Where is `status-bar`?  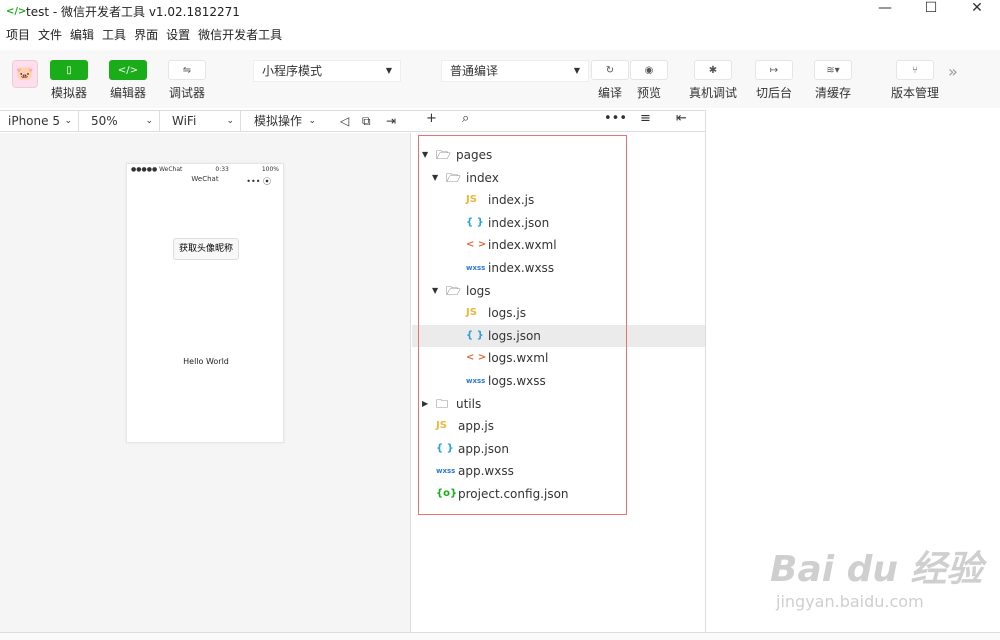
status-bar is located at coordinates (500, 636).